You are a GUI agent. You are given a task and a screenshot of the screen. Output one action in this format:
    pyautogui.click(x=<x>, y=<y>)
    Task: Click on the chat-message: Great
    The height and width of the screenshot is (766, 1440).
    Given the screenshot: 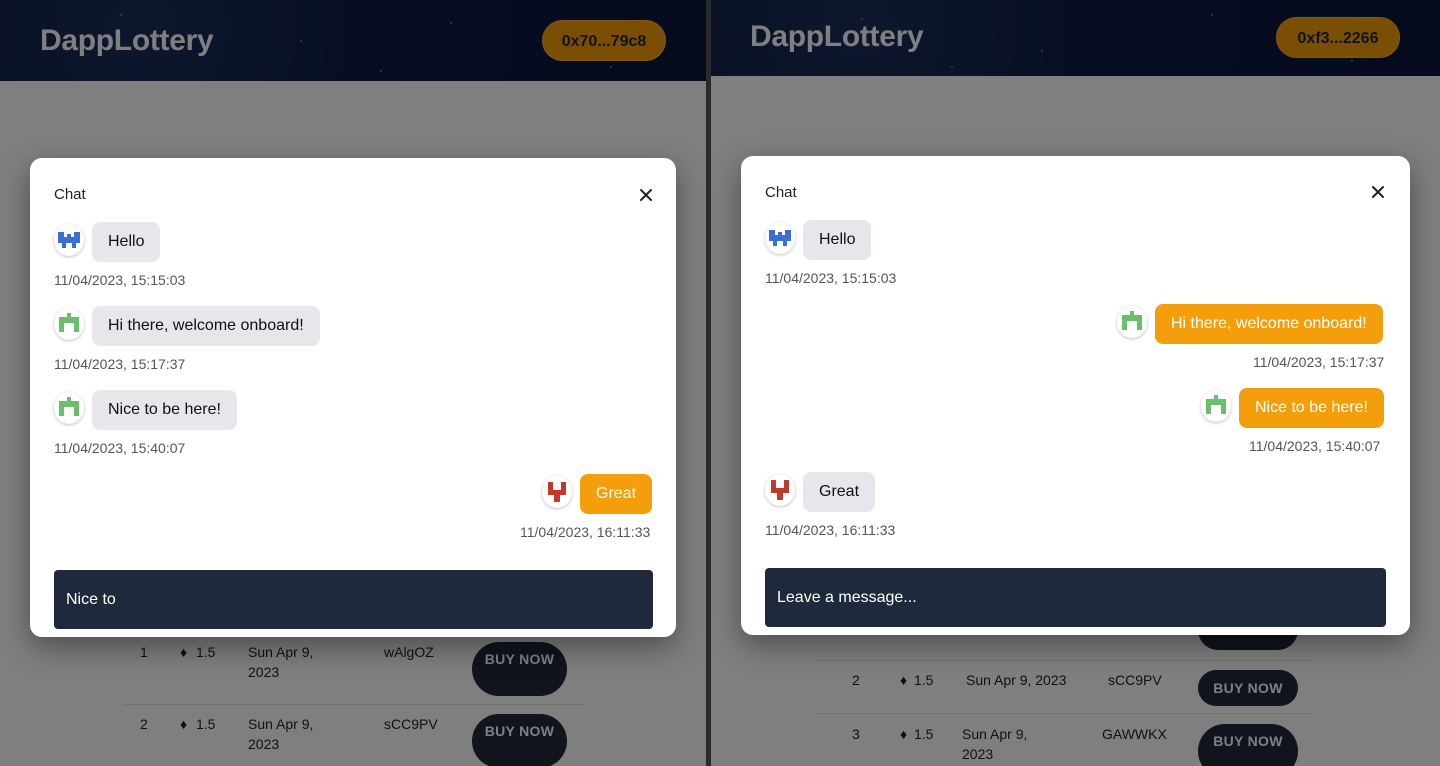 What is the action you would take?
    pyautogui.click(x=915, y=492)
    